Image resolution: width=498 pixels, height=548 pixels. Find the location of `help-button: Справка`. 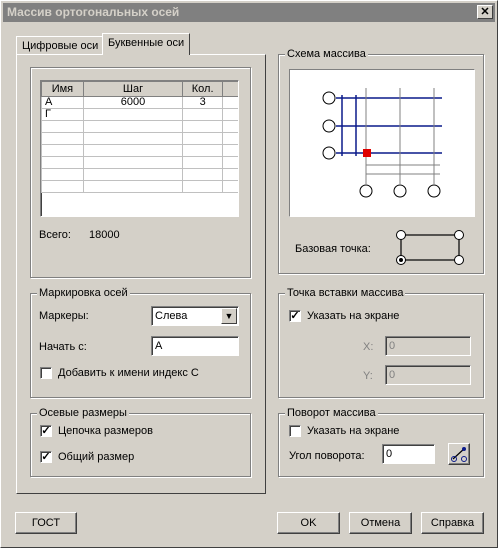

help-button: Справка is located at coordinates (452, 523).